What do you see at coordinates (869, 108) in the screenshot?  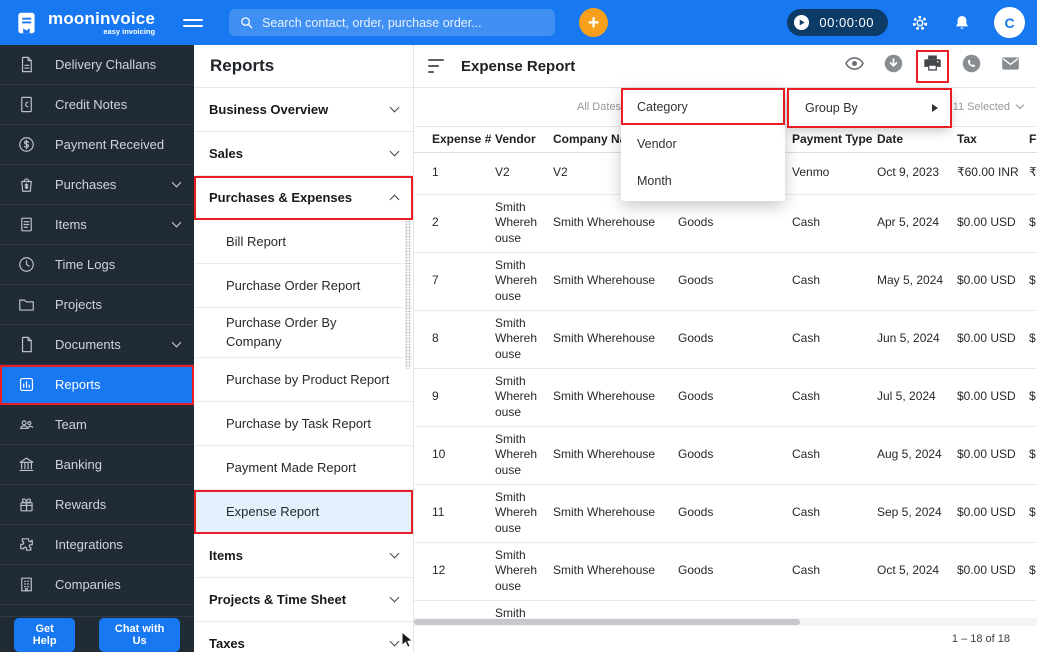 I see `menu-item-group-by: Group By` at bounding box center [869, 108].